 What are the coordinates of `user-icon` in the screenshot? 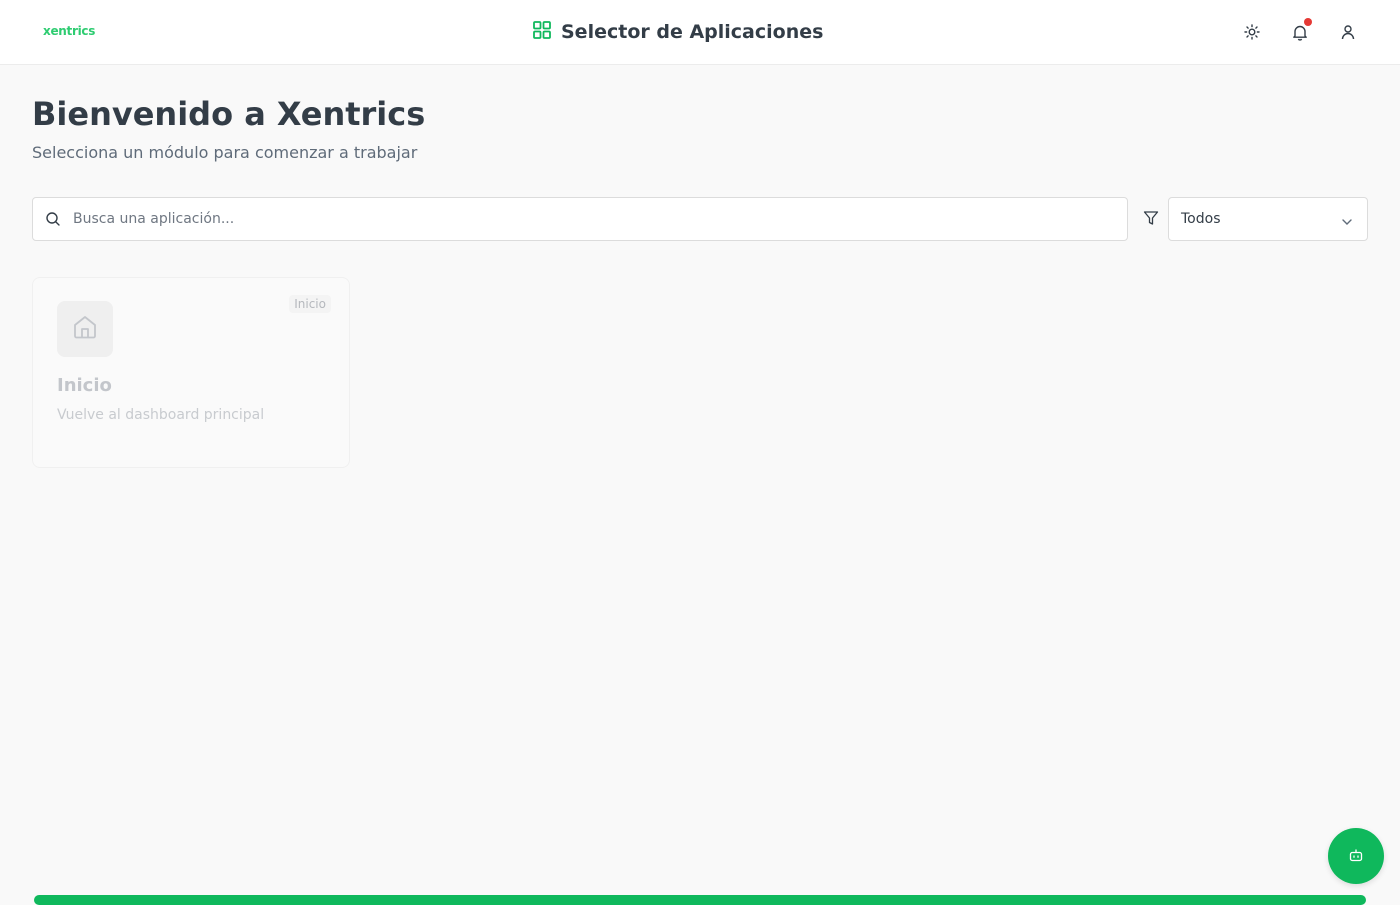 It's located at (1348, 32).